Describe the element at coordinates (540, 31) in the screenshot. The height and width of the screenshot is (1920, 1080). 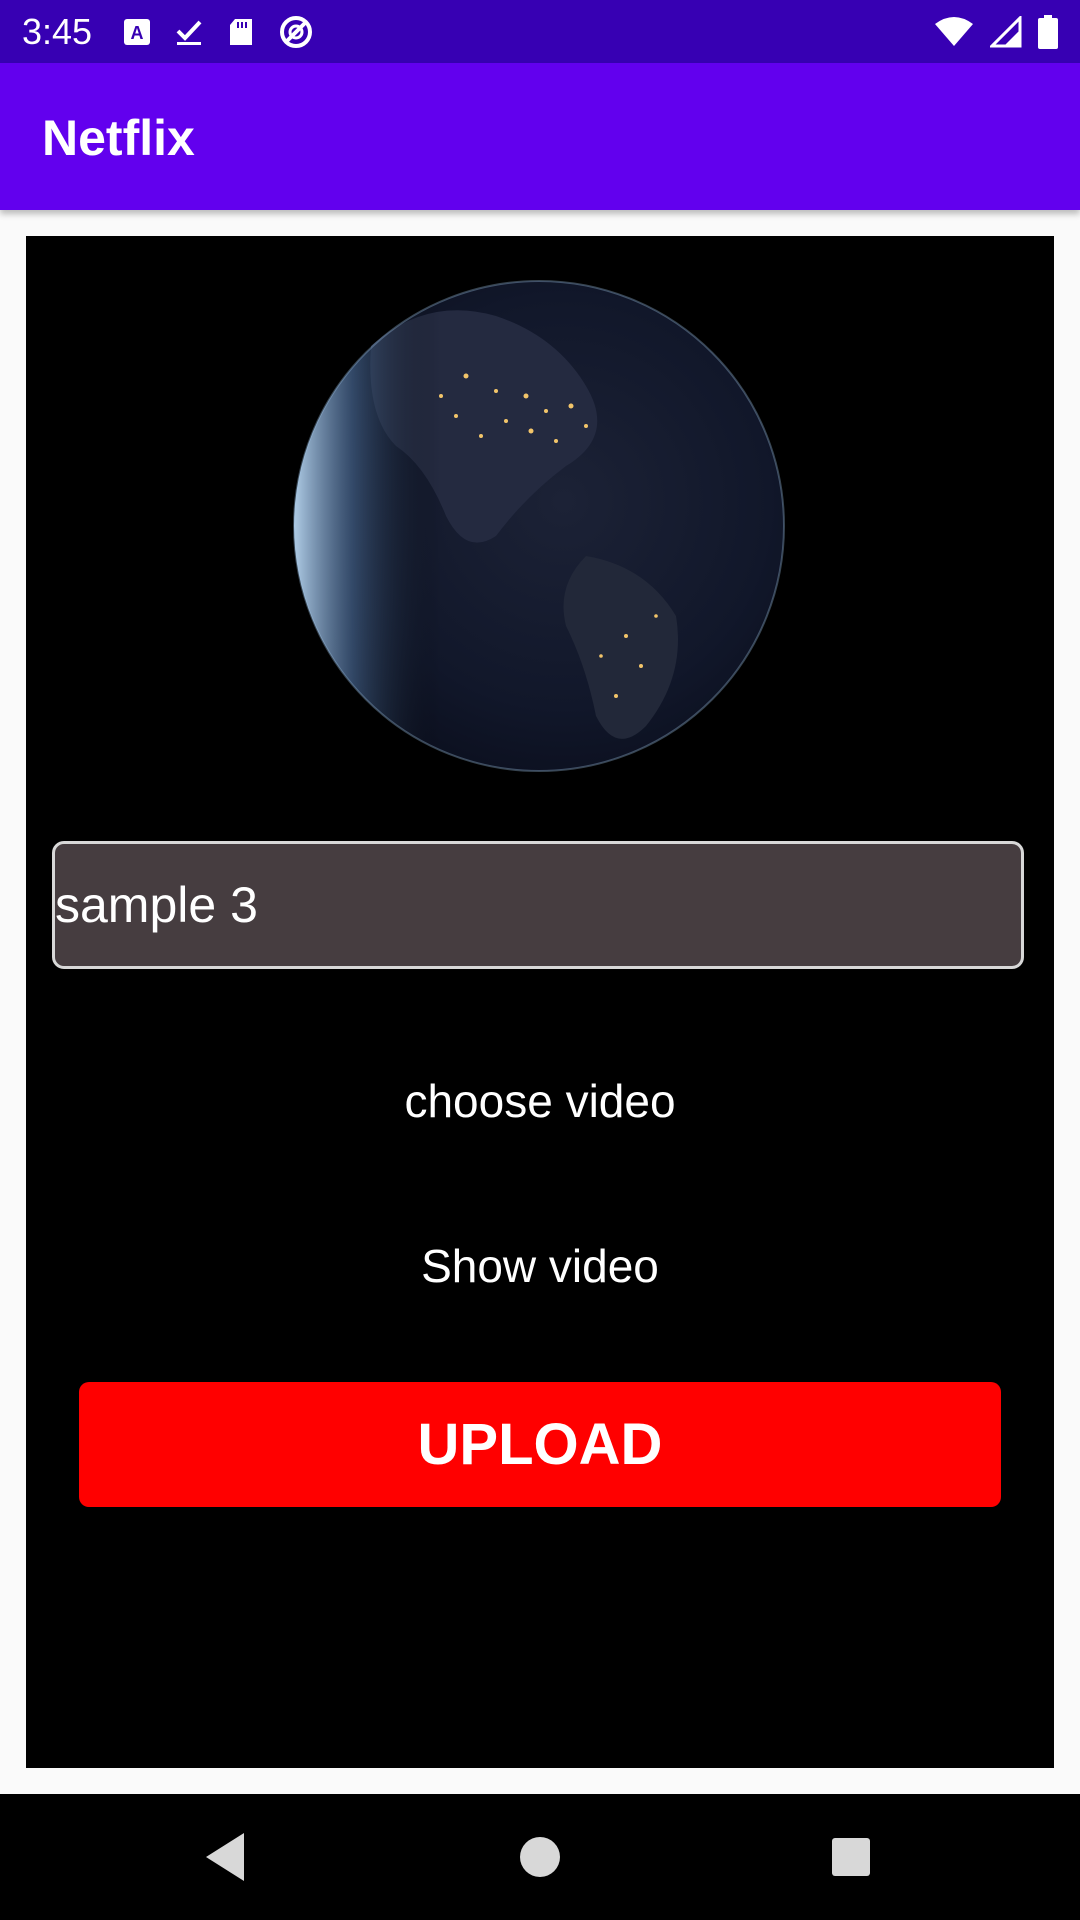
I see `status-bar: 3:45 A` at that location.